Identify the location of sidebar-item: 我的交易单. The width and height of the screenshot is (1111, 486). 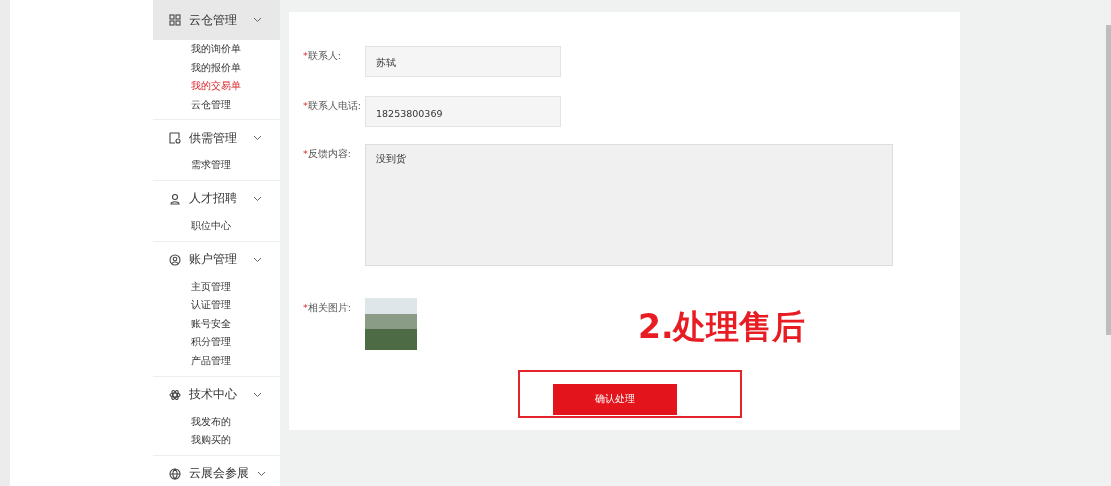
(197, 86).